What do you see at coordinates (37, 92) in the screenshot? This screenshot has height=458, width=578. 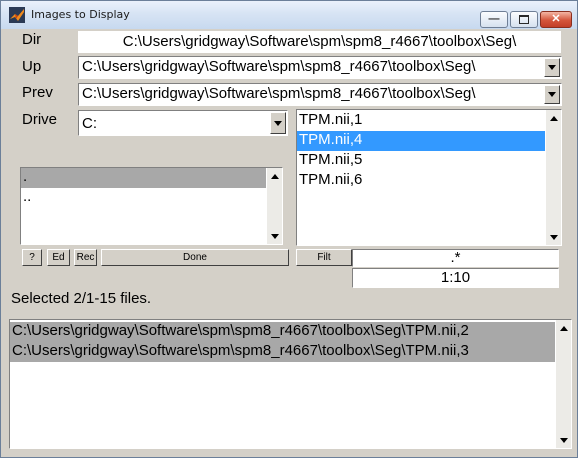 I see `prev-label: Prev` at bounding box center [37, 92].